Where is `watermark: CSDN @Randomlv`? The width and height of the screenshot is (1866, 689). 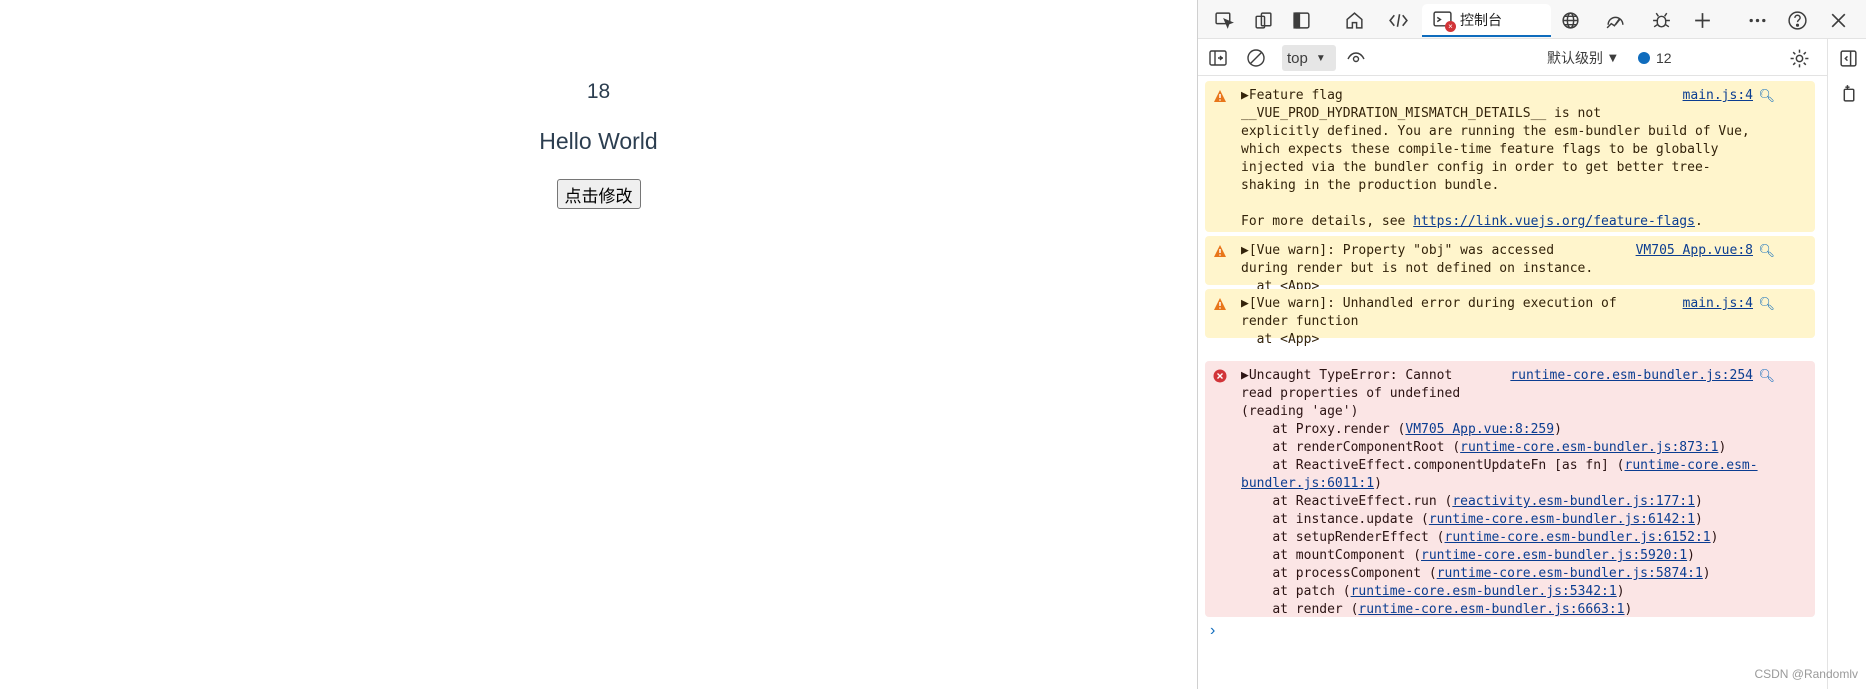 watermark: CSDN @Randomlv is located at coordinates (1806, 674).